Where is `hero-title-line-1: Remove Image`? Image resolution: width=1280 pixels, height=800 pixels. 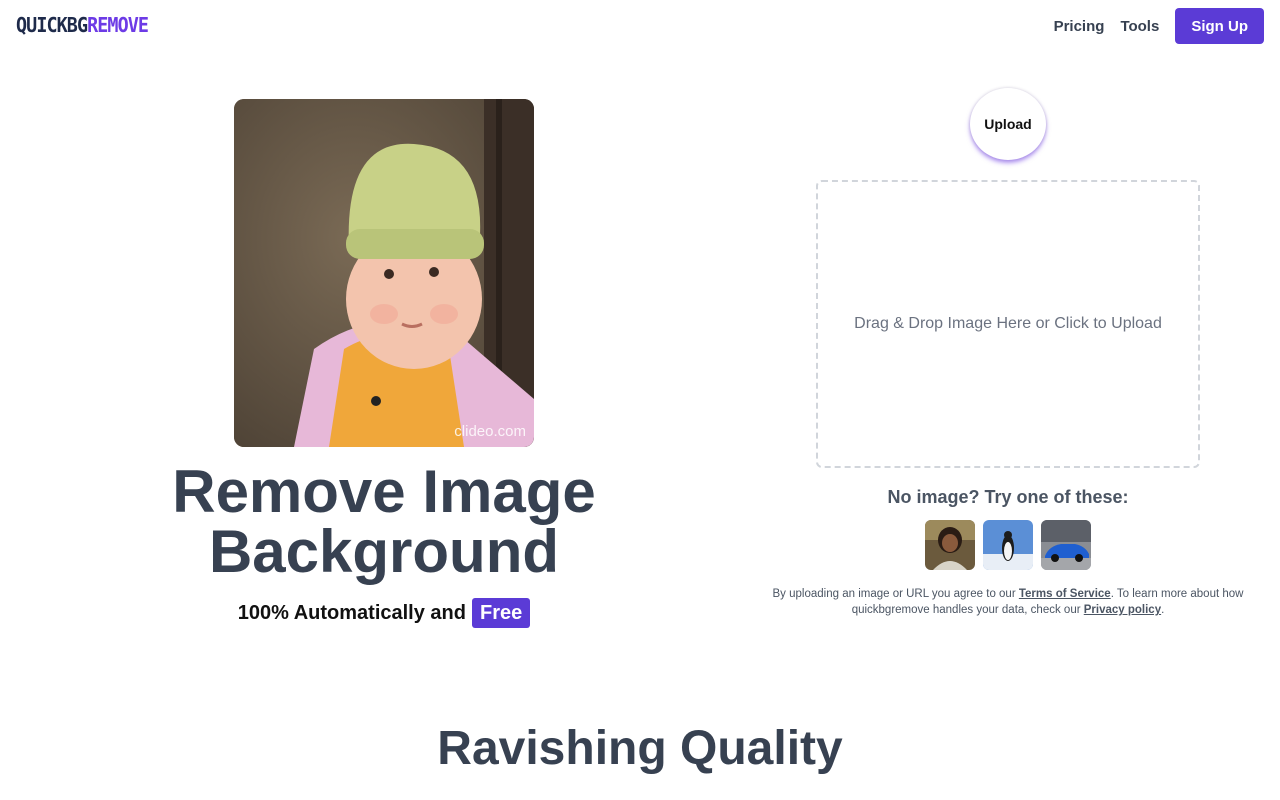 hero-title-line-1: Remove Image is located at coordinates (384, 491).